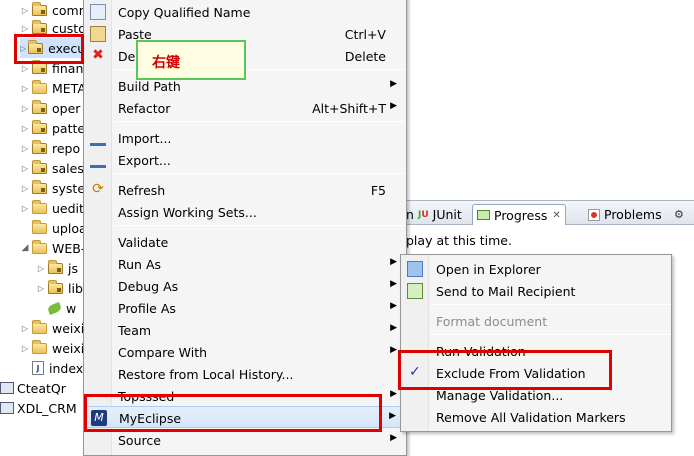 Image resolution: width=694 pixels, height=456 pixels. Describe the element at coordinates (52, 88) in the screenshot. I see `tree-item: ▷ META` at that location.